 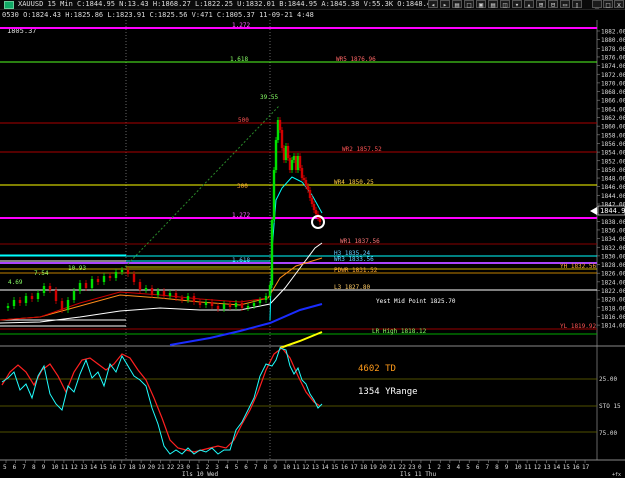 What do you see at coordinates (439, 467) in the screenshot?
I see `time-tick-label: 2` at bounding box center [439, 467].